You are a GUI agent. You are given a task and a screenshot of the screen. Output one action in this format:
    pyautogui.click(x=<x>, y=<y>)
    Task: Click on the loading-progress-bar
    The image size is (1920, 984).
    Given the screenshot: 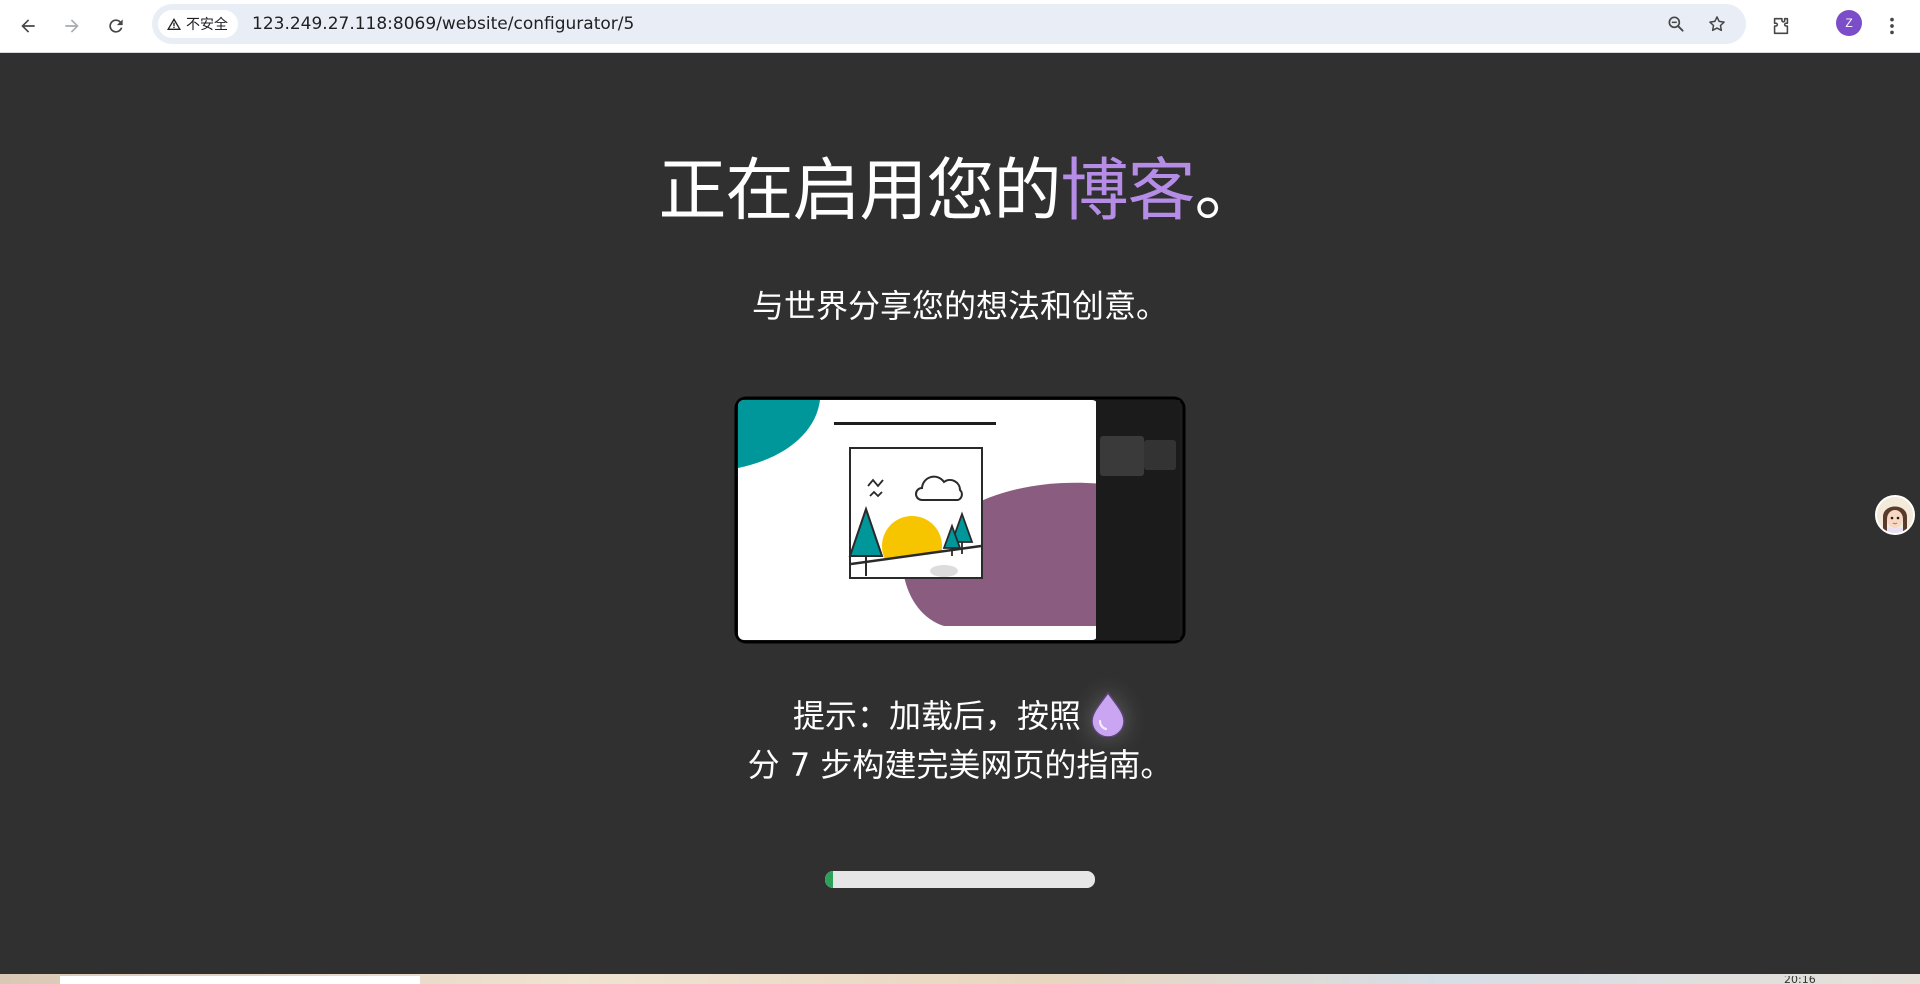 What is the action you would take?
    pyautogui.click(x=960, y=879)
    